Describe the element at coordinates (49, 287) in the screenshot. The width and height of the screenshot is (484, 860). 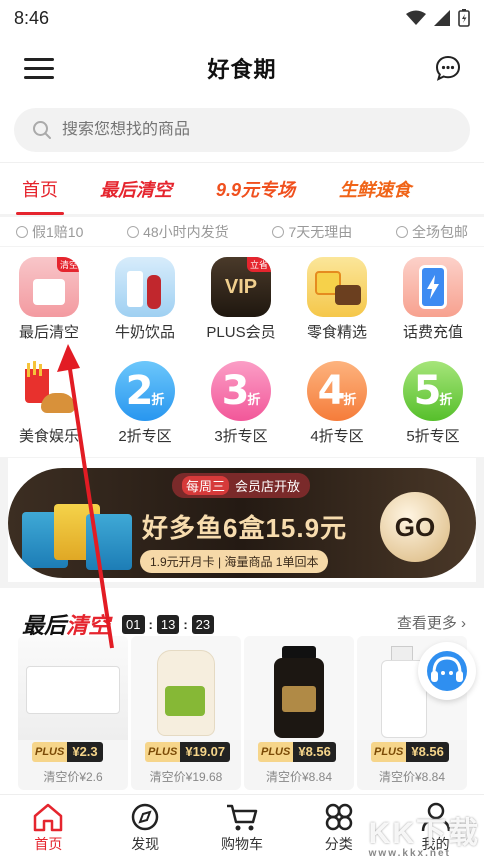
I see `clearance-cart-icon: 清空` at that location.